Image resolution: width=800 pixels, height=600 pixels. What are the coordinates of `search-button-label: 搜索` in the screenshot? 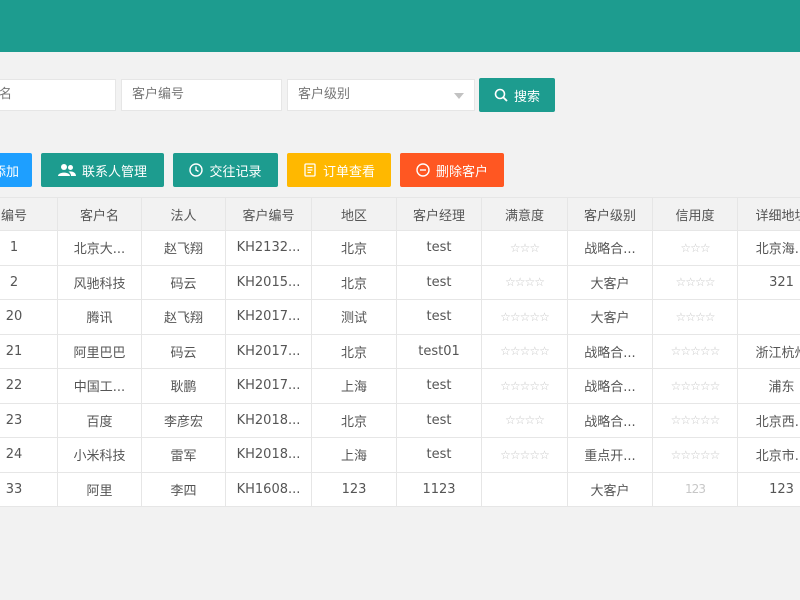 It's located at (526, 97).